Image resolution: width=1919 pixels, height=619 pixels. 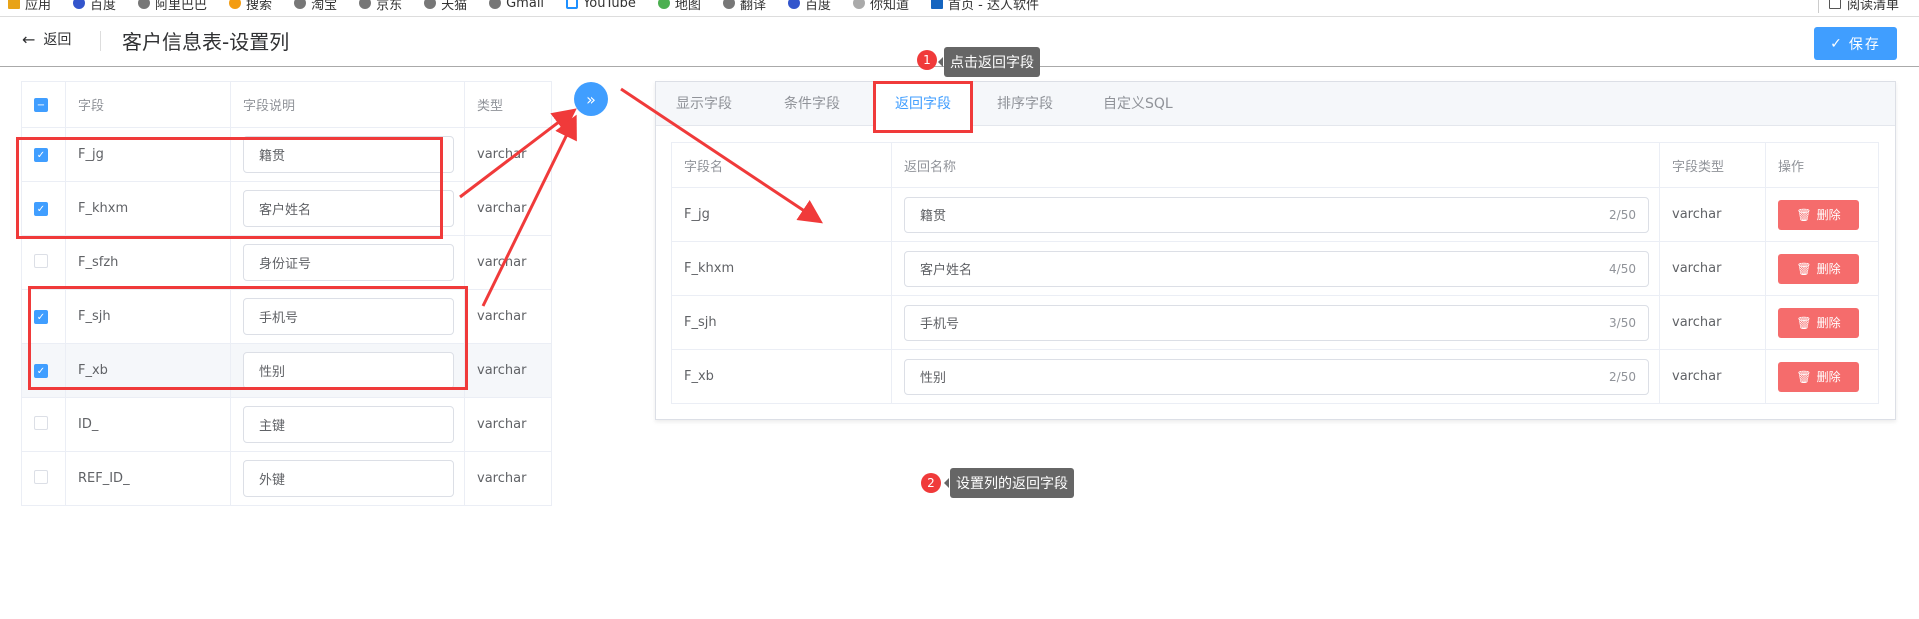 What do you see at coordinates (1275, 104) in the screenshot?
I see `tab-bar: 显示字段 条件字段 返回字段 排序字段 自定义SQL` at bounding box center [1275, 104].